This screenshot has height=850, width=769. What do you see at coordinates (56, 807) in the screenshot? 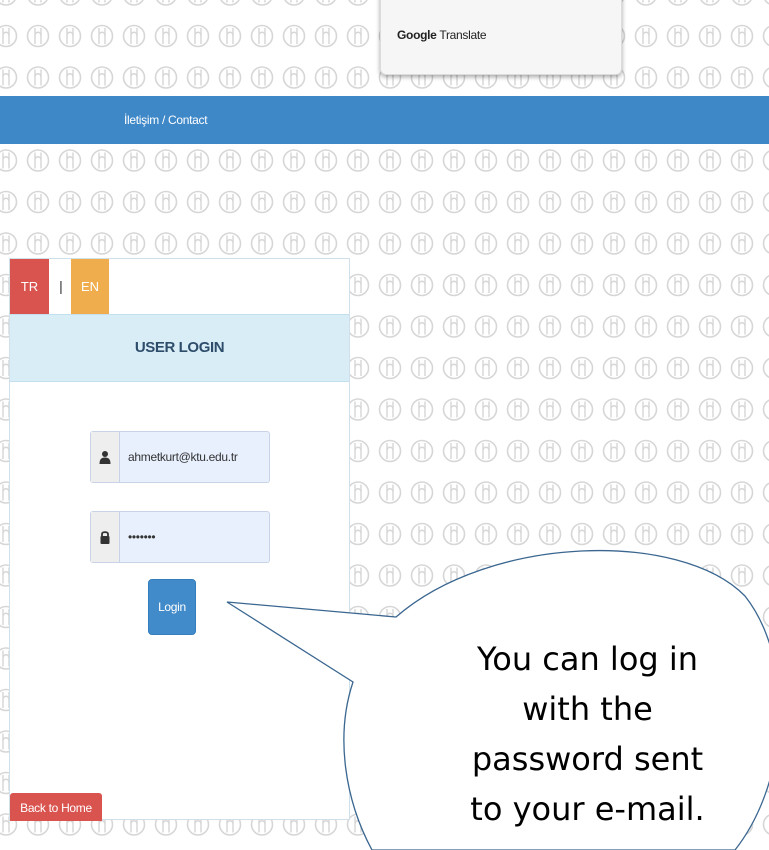
I see `back-to-home-button: Back to Home` at bounding box center [56, 807].